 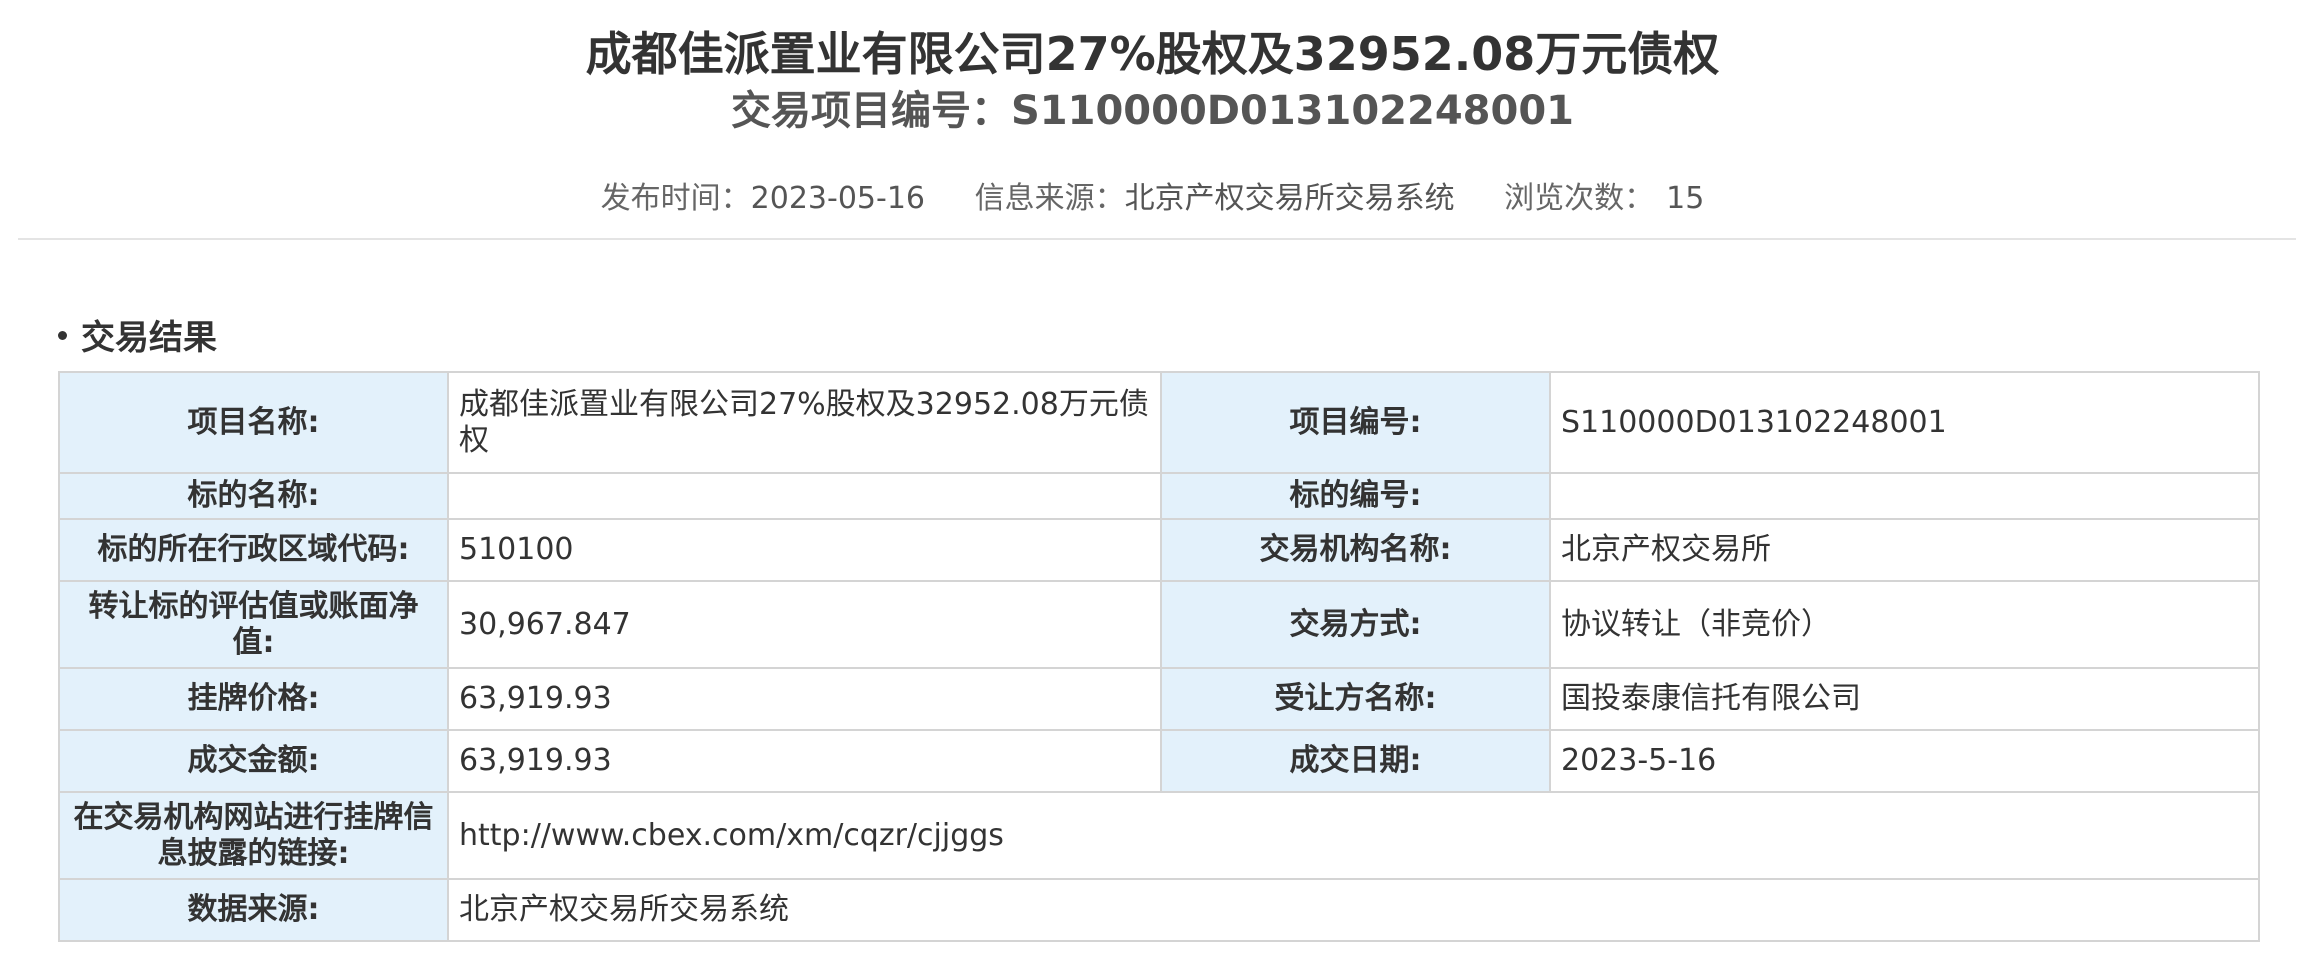 I want to click on region-code-label: 标的所在行政区域代码:, so click(x=253, y=550).